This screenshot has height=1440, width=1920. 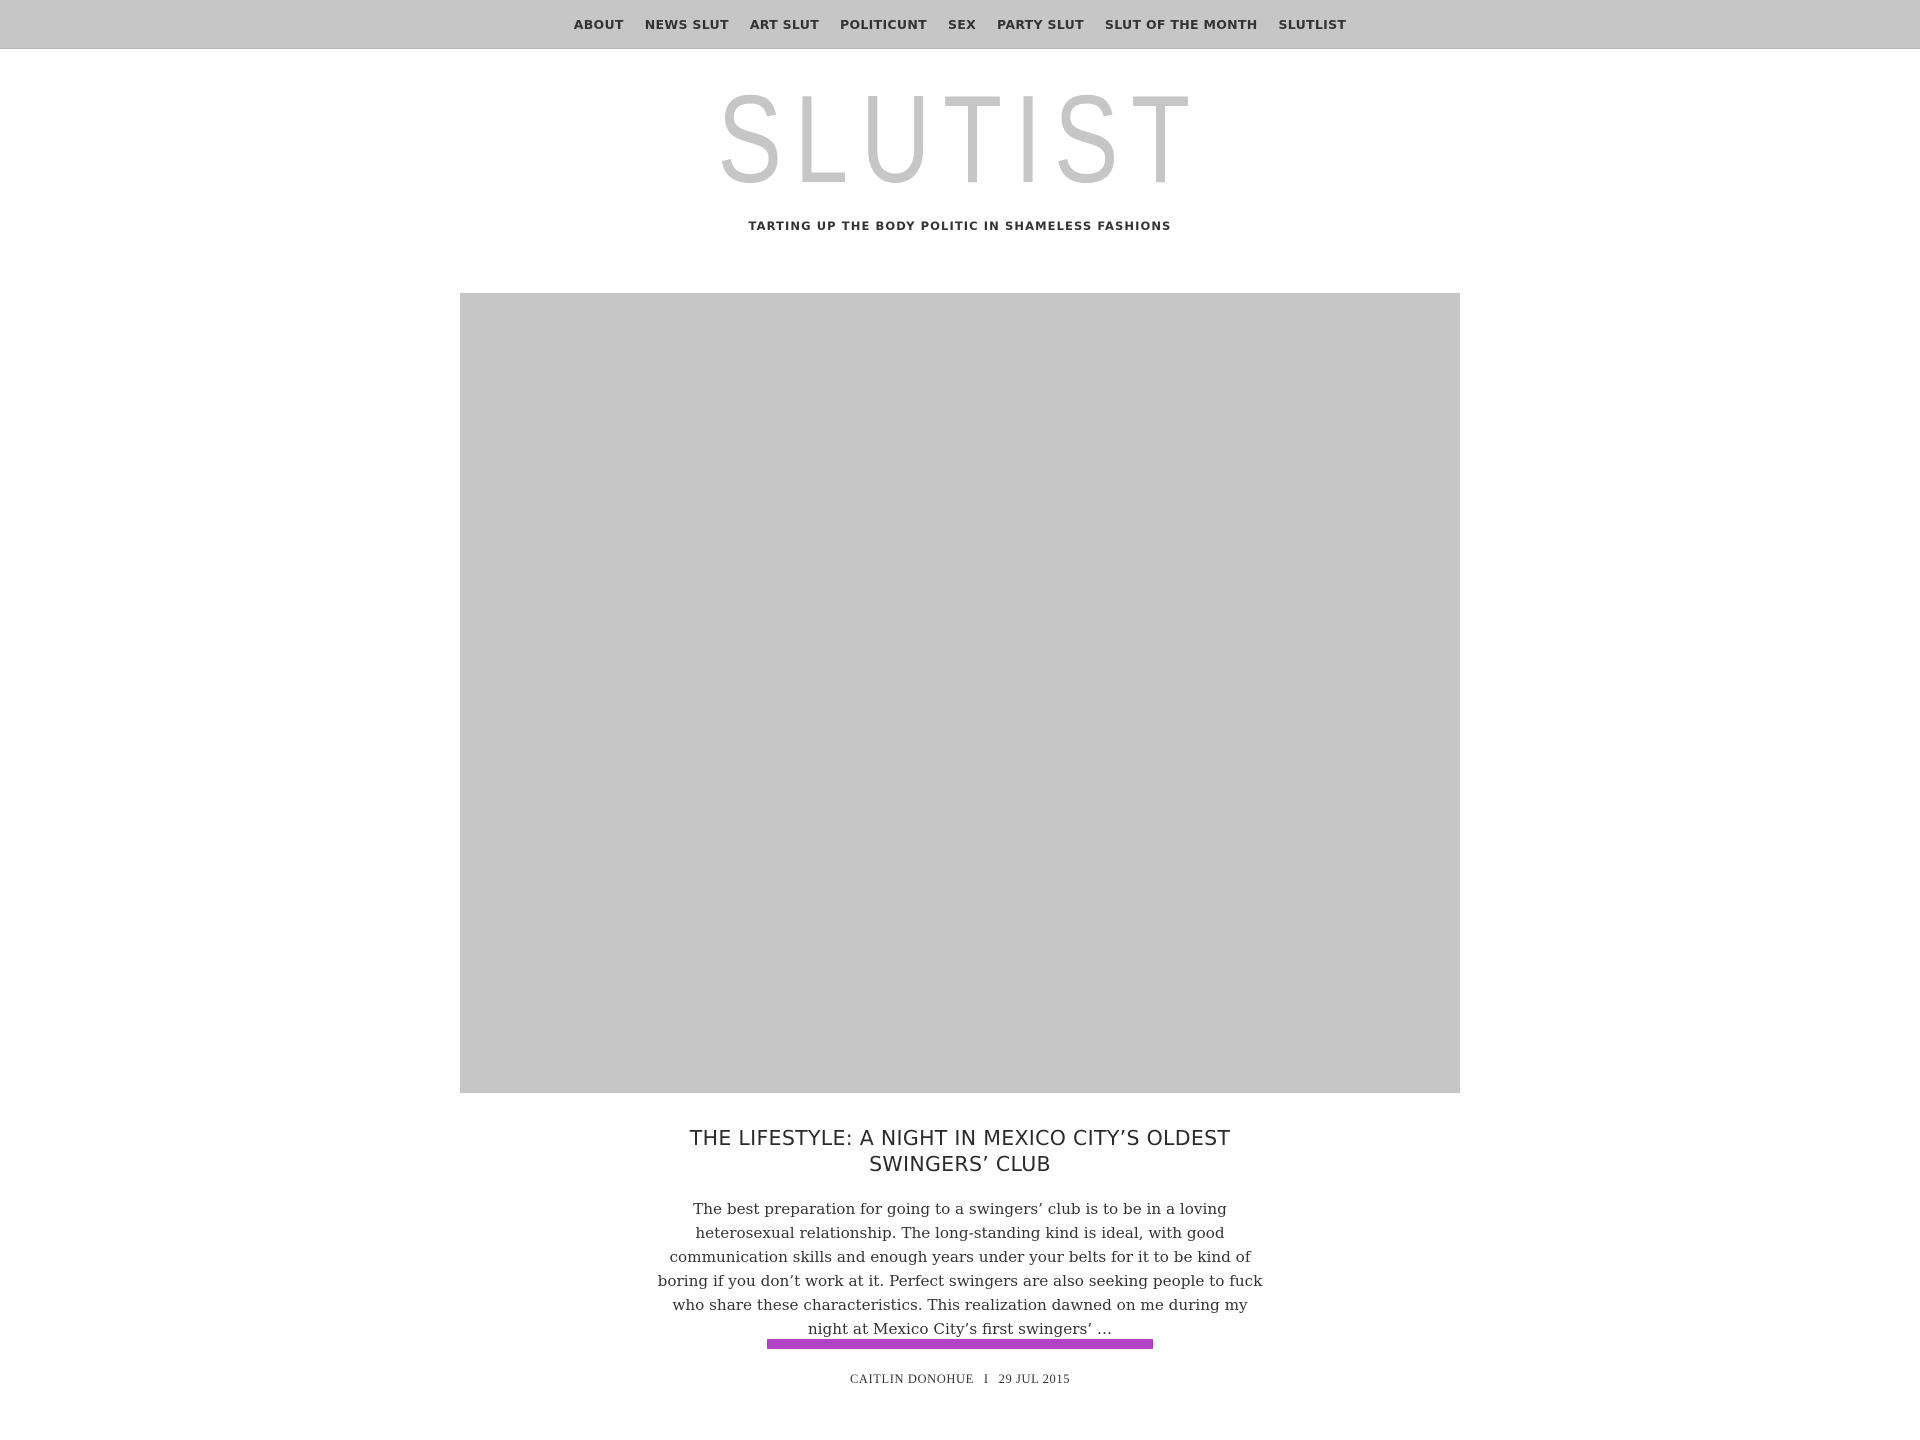 What do you see at coordinates (1034, 1379) in the screenshot?
I see `post-date: 29 JUL 2015` at bounding box center [1034, 1379].